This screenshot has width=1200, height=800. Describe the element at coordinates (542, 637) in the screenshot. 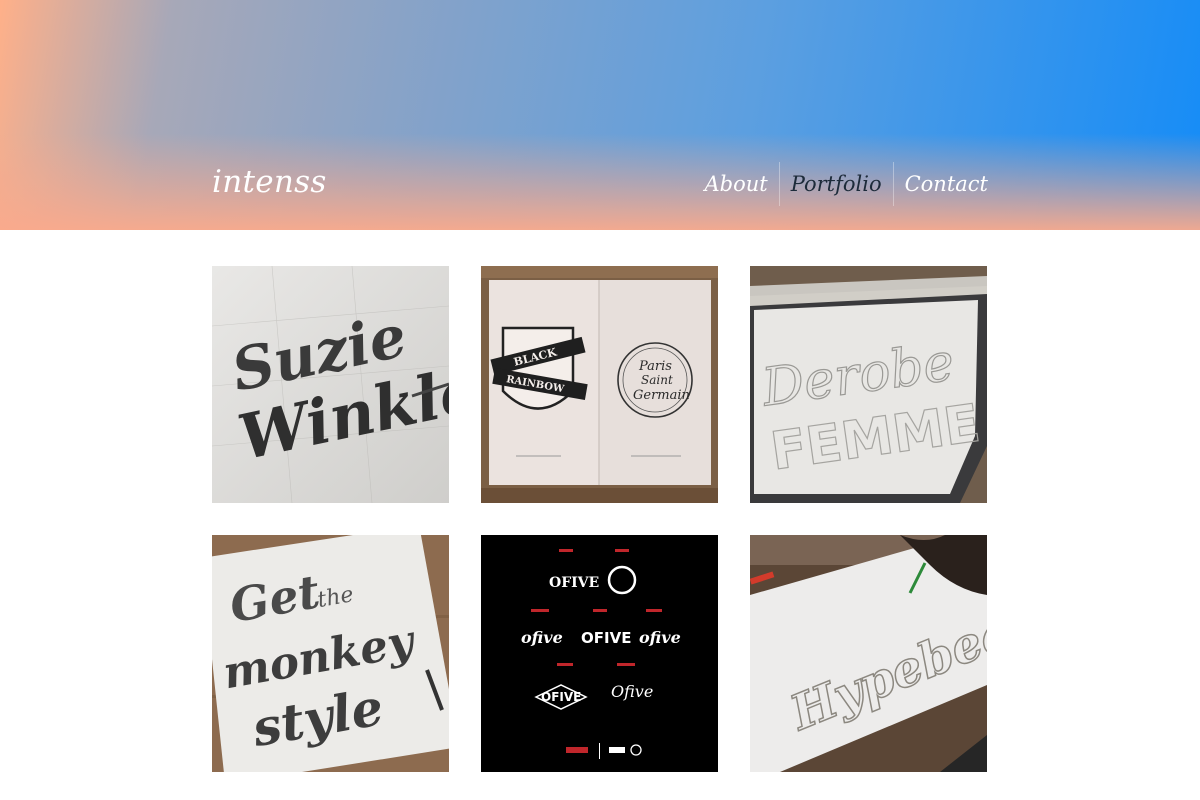

I see `tile5-logo-2: ofive` at that location.